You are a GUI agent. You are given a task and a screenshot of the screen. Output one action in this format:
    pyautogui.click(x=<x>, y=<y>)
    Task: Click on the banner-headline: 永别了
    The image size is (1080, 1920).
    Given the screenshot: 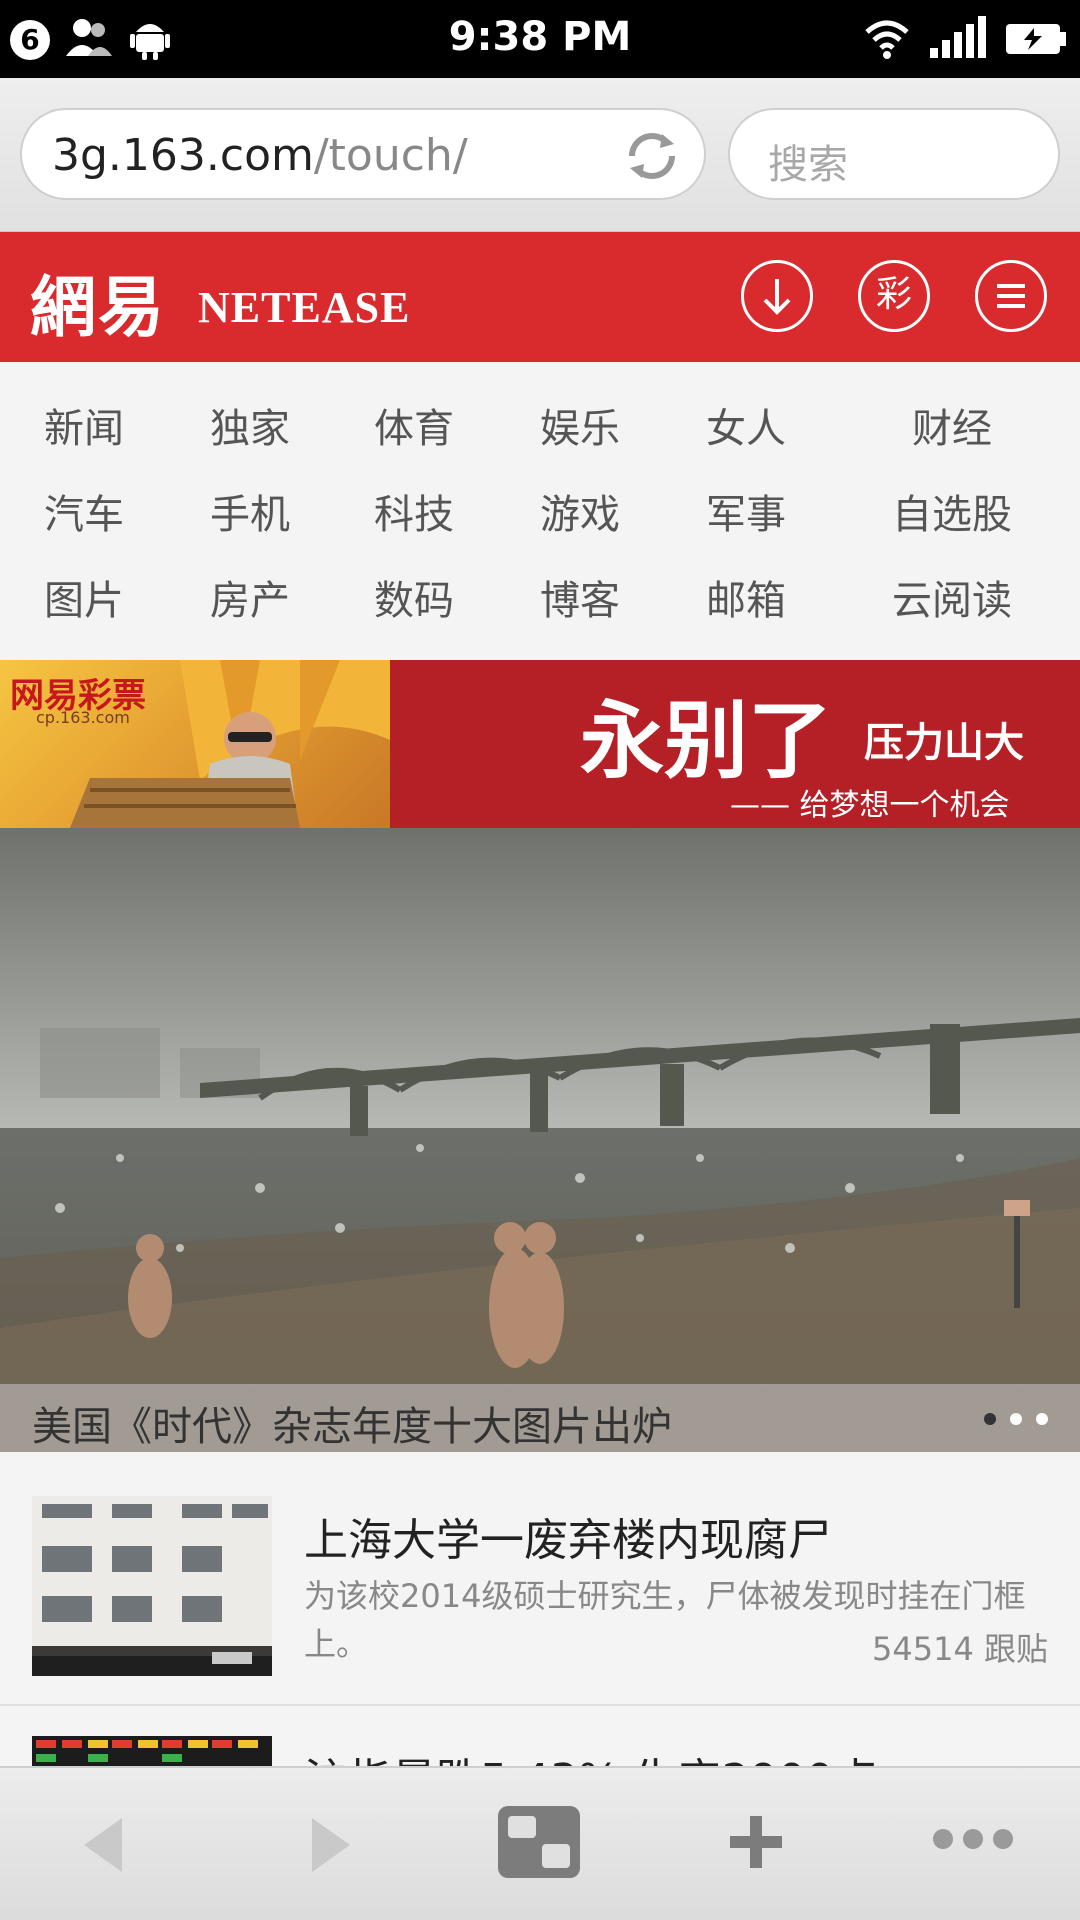 What is the action you would take?
    pyautogui.click(x=706, y=740)
    